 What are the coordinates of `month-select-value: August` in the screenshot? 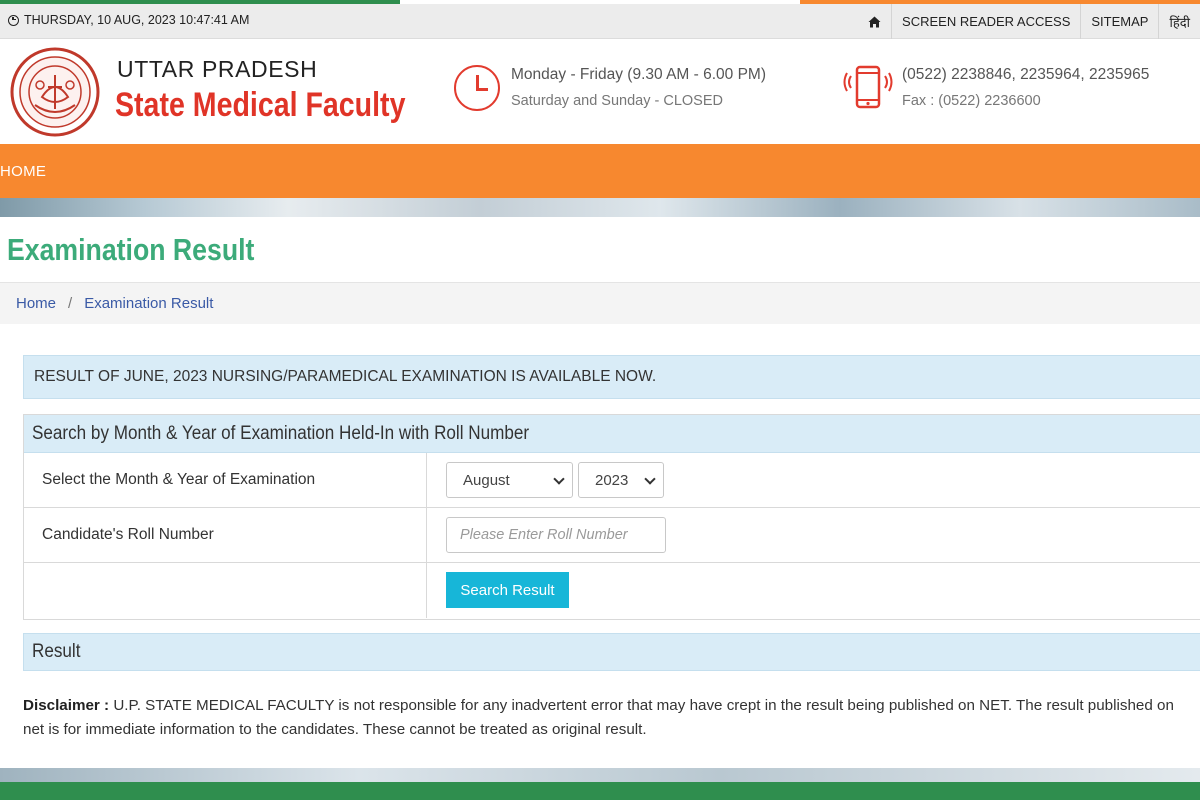 It's located at (486, 480).